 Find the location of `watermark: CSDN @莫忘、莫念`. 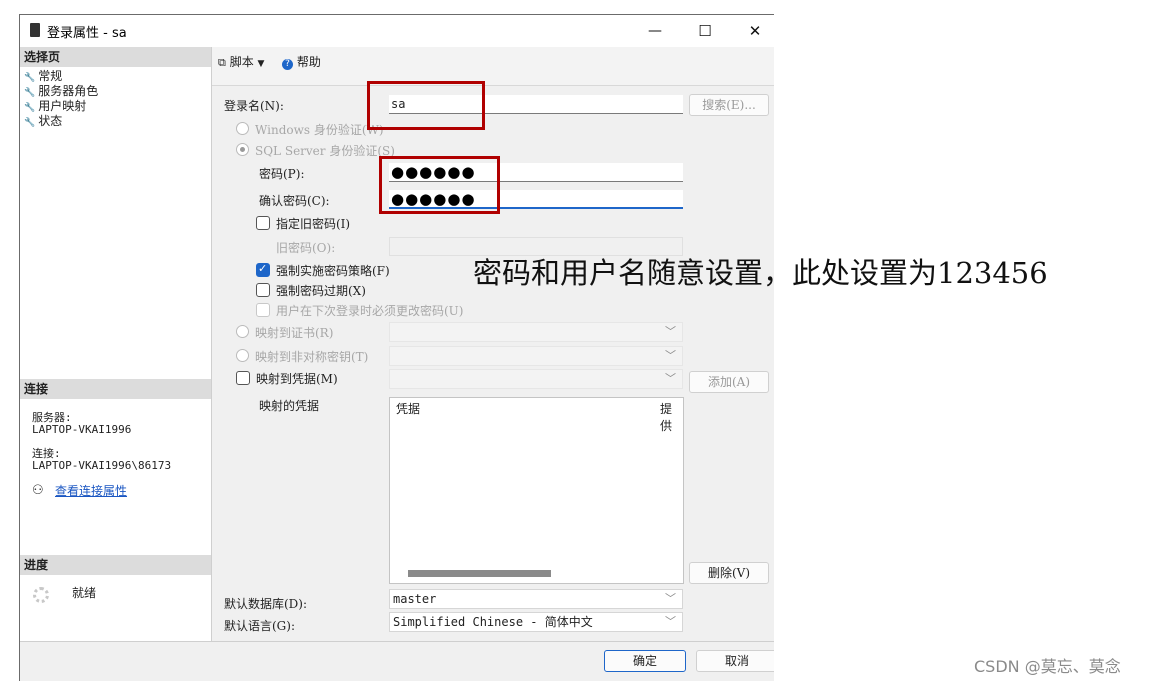

watermark: CSDN @莫忘、莫念 is located at coordinates (1047, 666).